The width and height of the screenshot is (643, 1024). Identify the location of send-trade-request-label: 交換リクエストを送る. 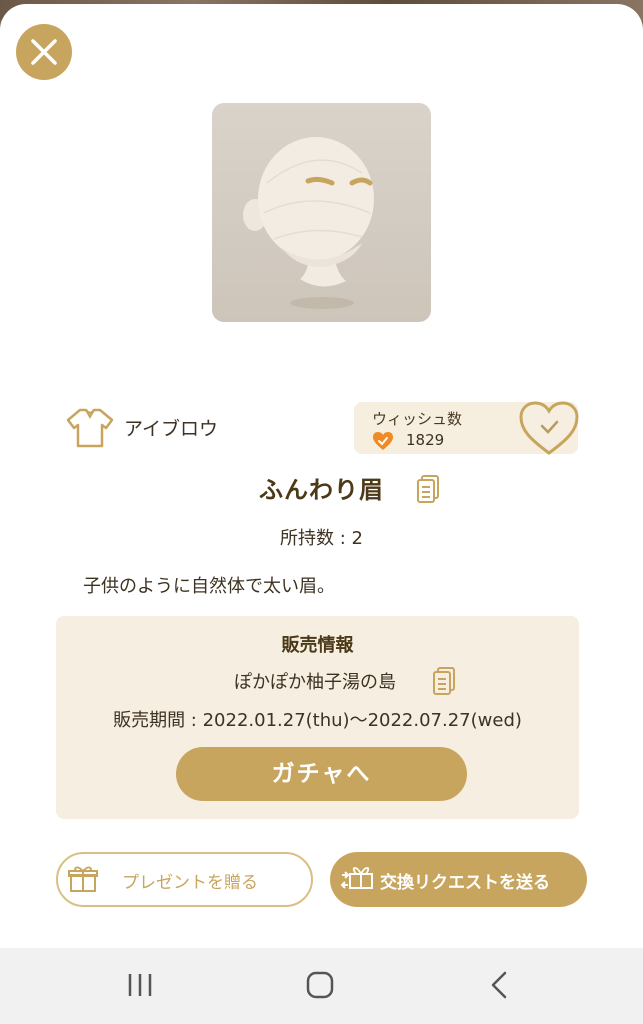
(465, 883).